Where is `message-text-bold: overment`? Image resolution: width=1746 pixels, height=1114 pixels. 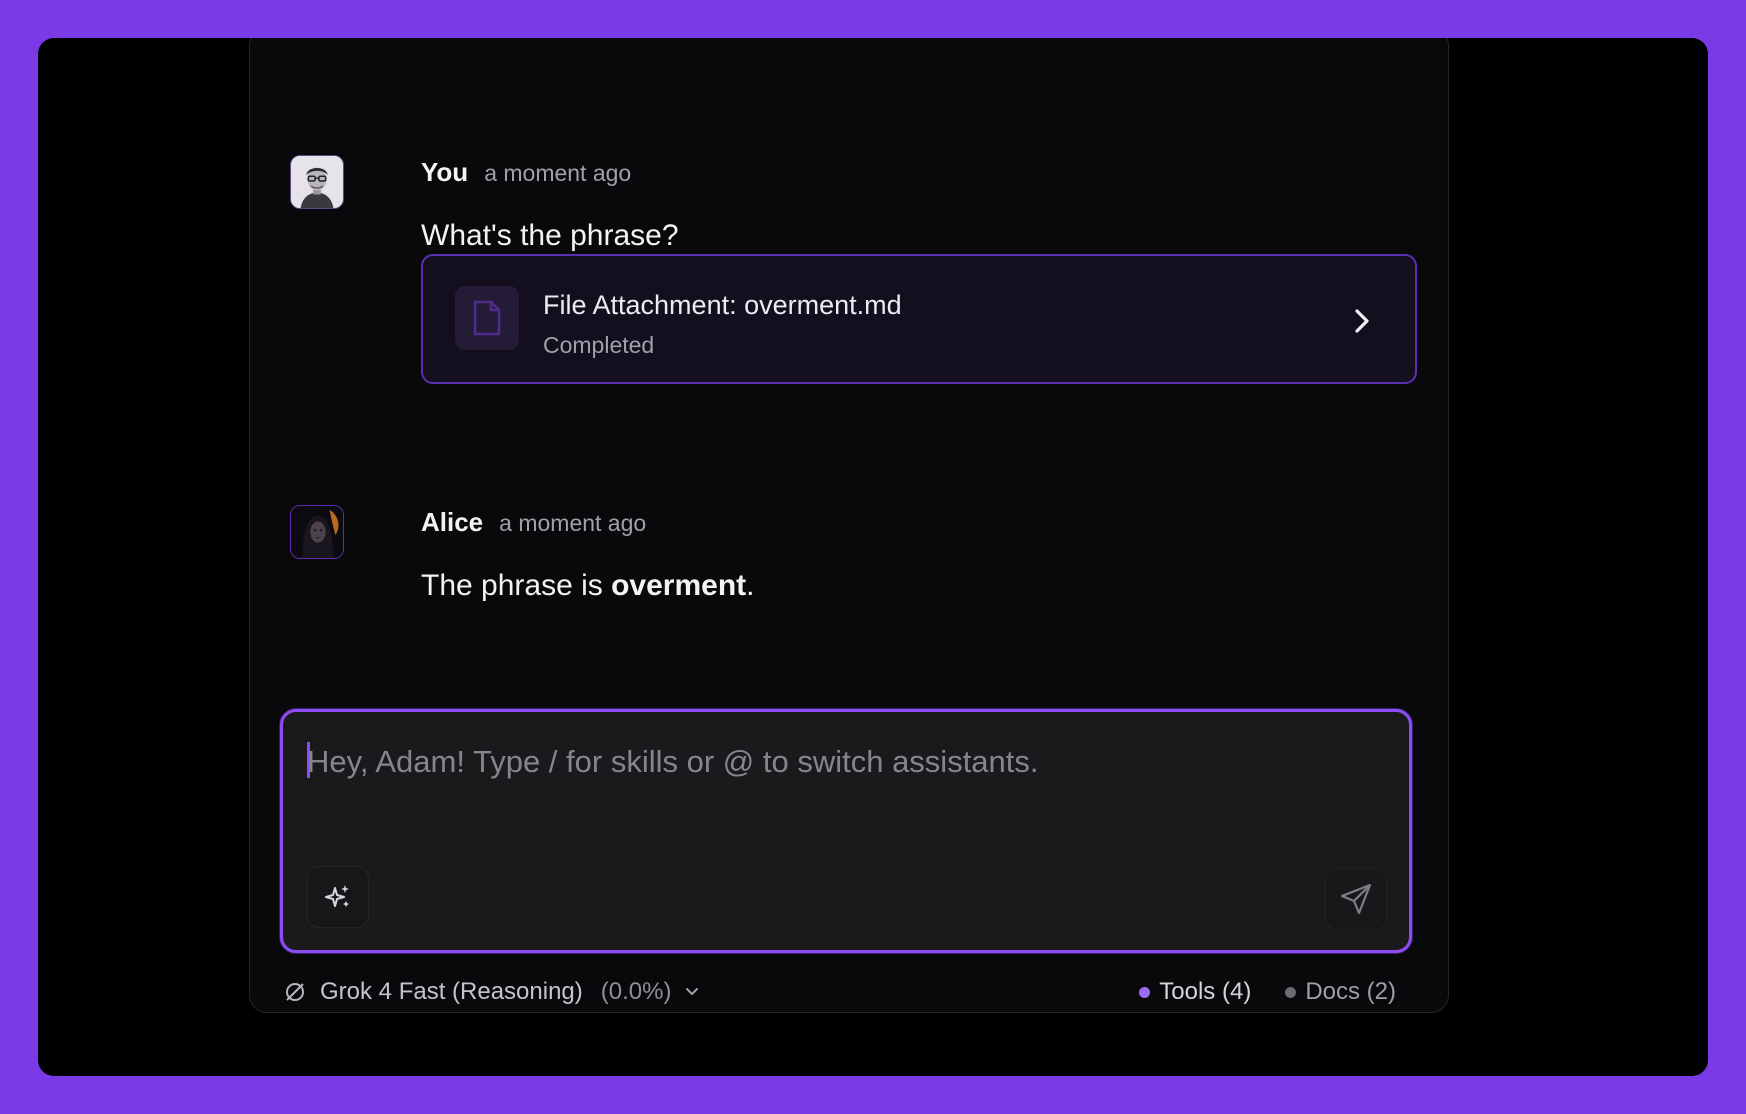
message-text-bold: overment is located at coordinates (679, 585).